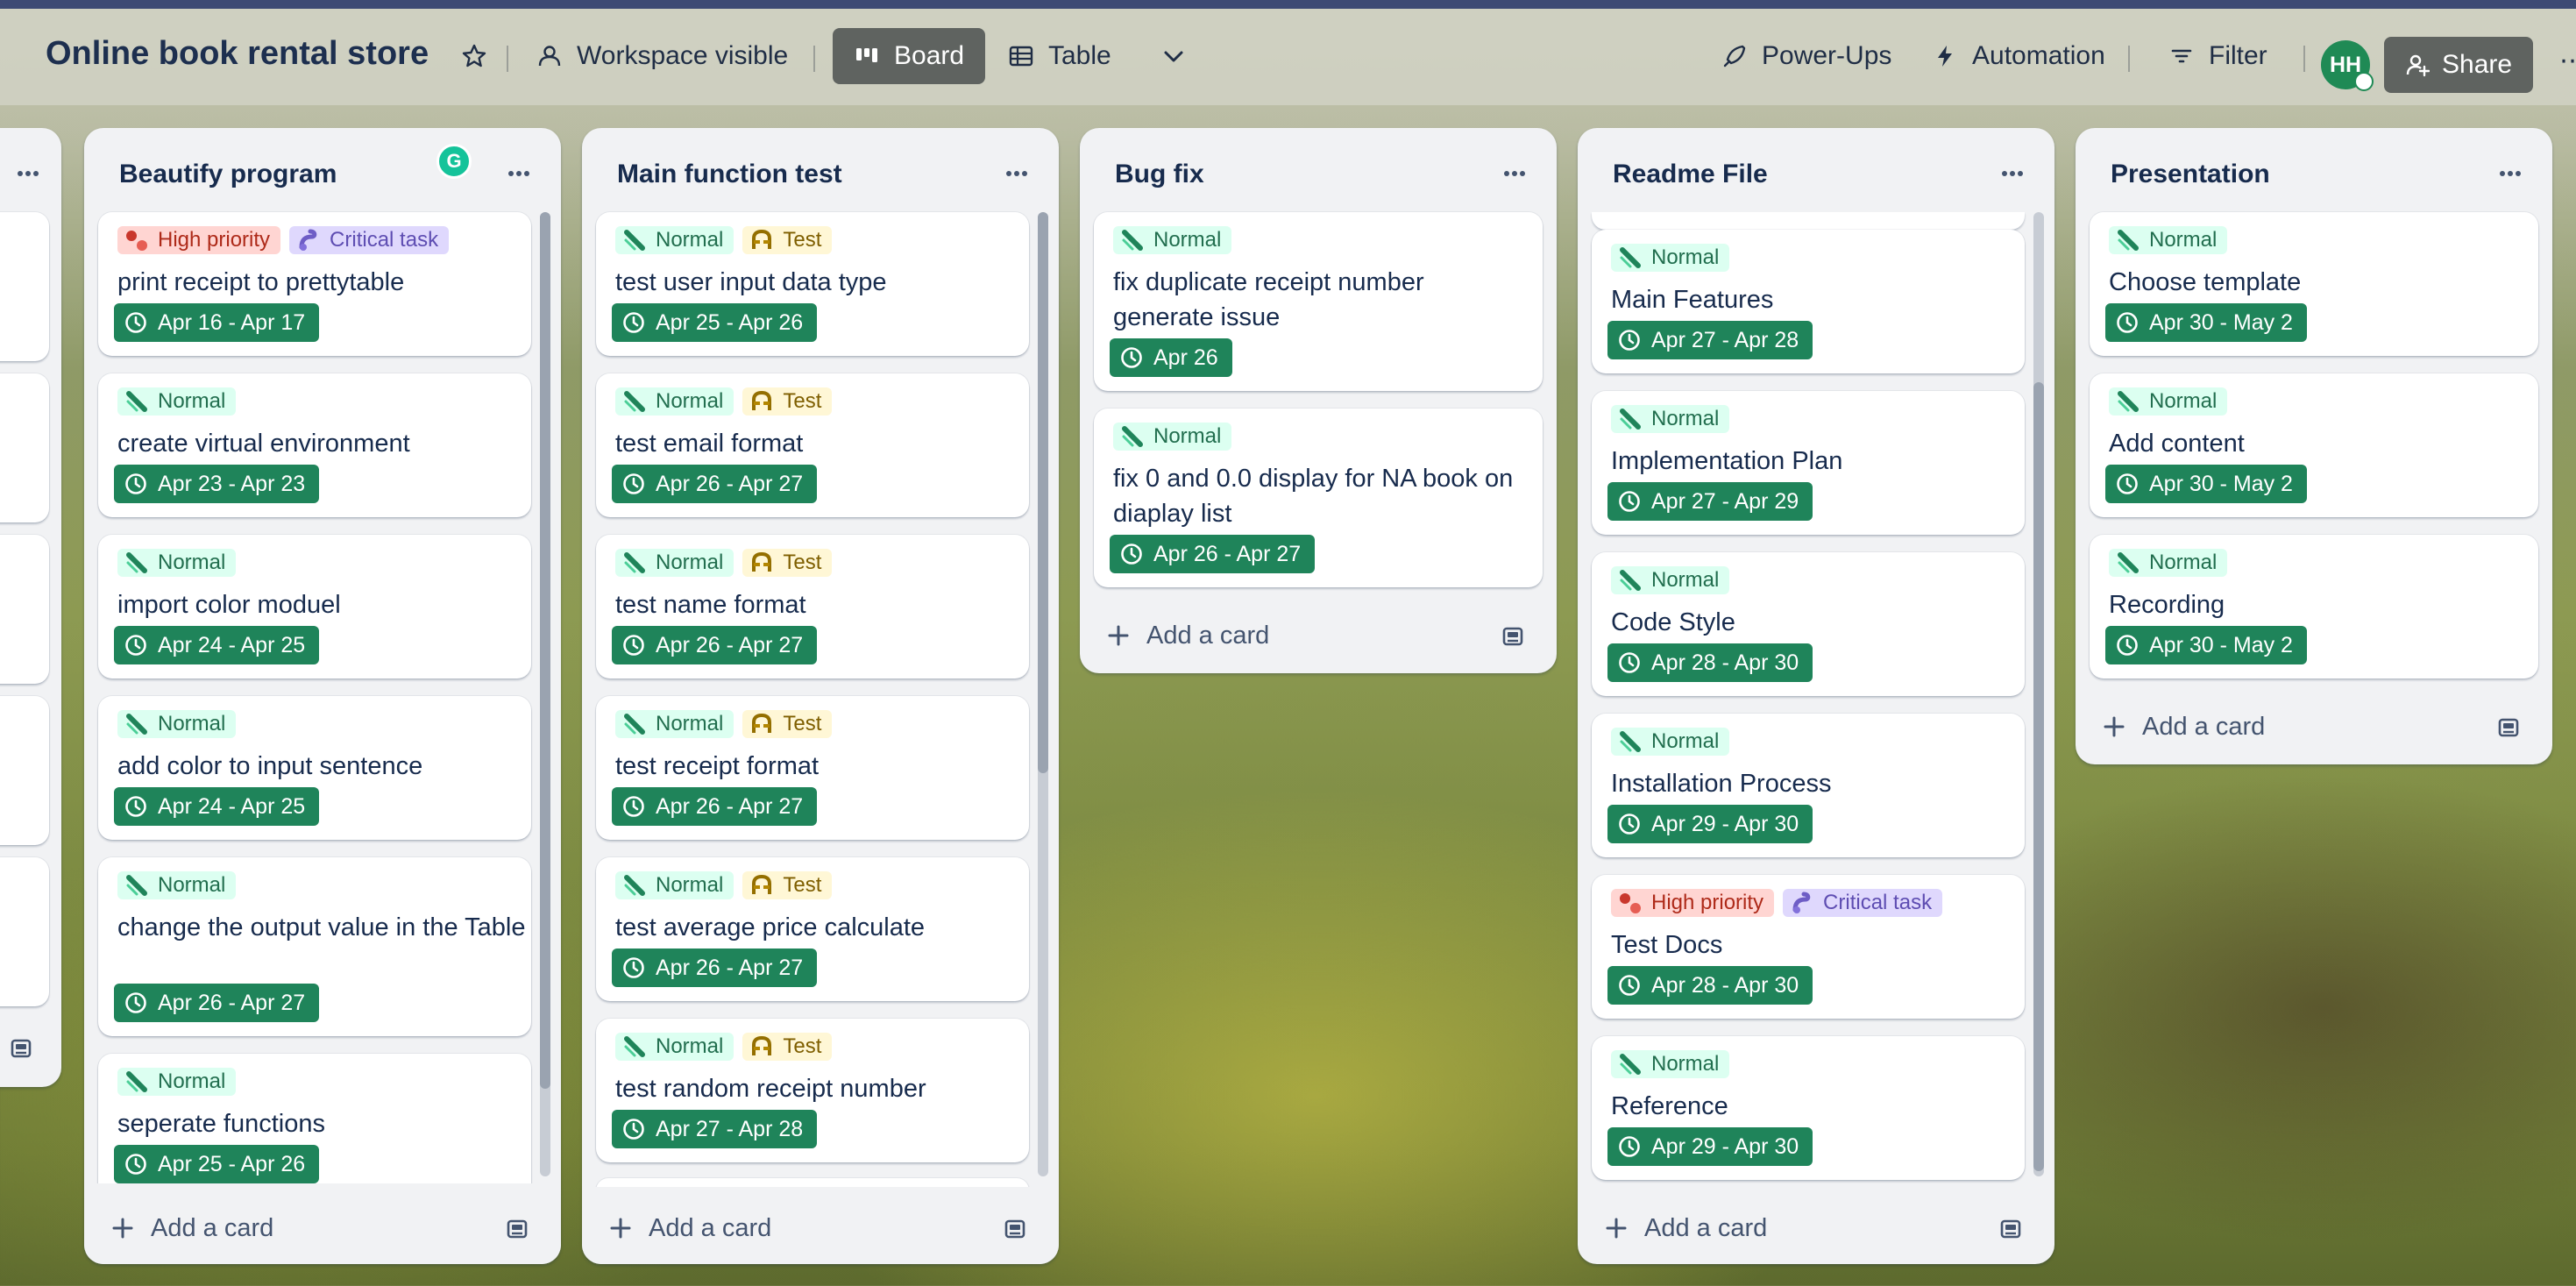  Describe the element at coordinates (474, 56) in the screenshot. I see `star-button` at that location.